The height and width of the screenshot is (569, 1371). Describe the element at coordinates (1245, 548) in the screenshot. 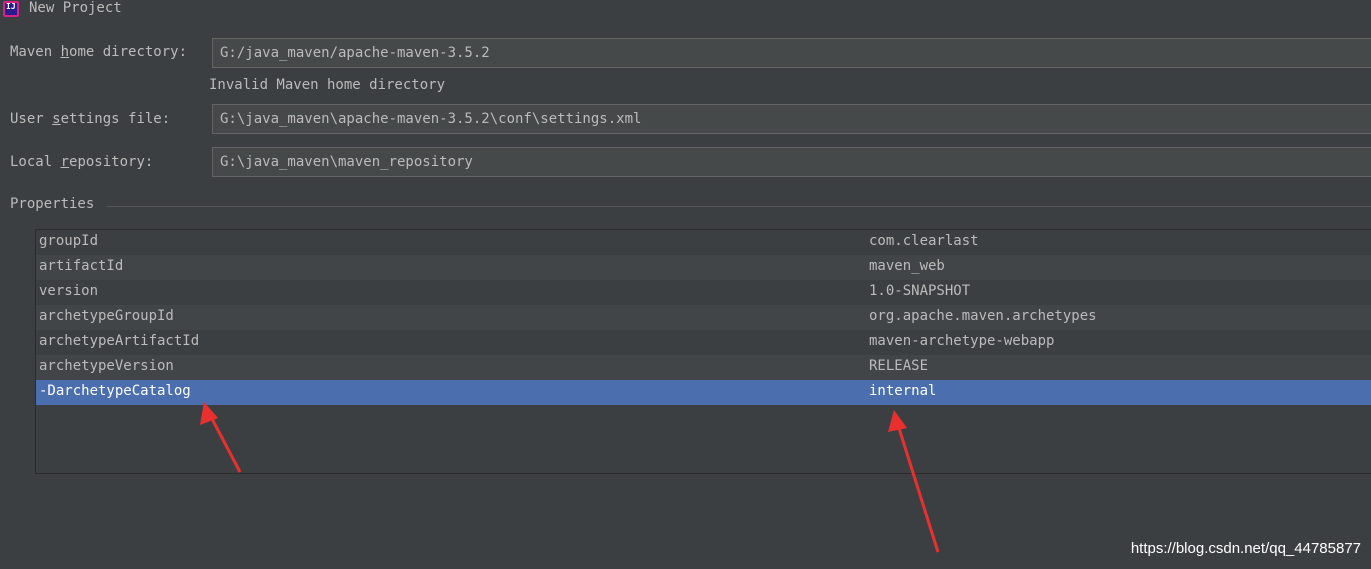

I see `watermark: https://blog.csdn.net/qq_44785877` at that location.